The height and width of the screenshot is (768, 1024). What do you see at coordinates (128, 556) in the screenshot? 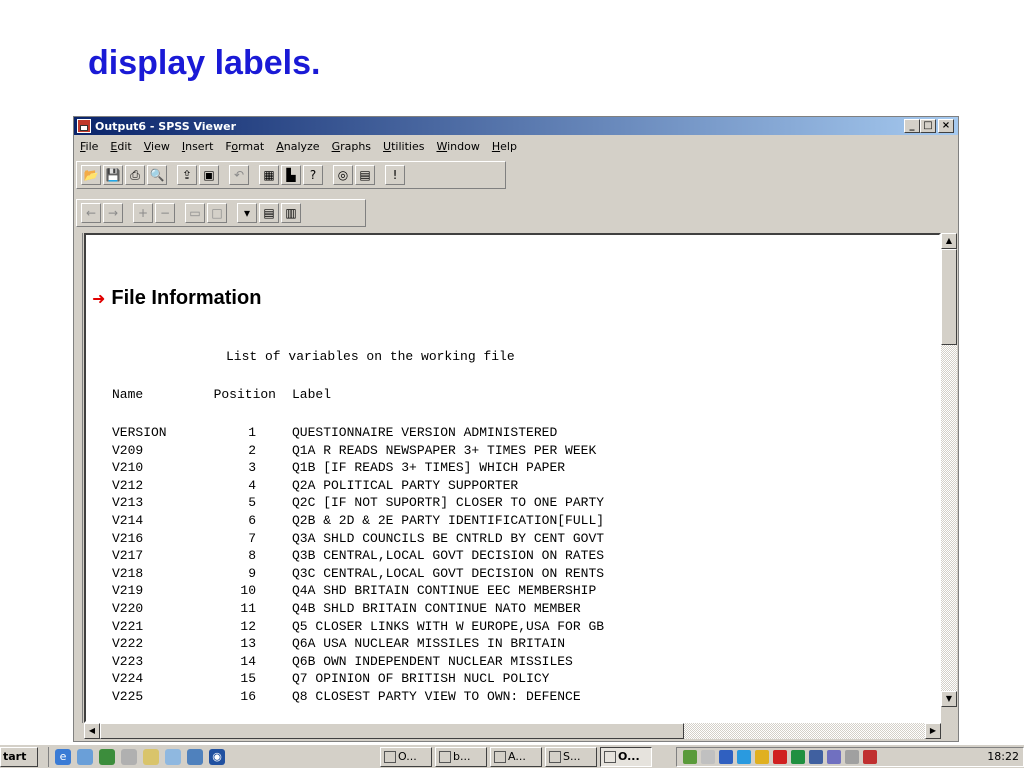
I see `variable-name: V217` at bounding box center [128, 556].